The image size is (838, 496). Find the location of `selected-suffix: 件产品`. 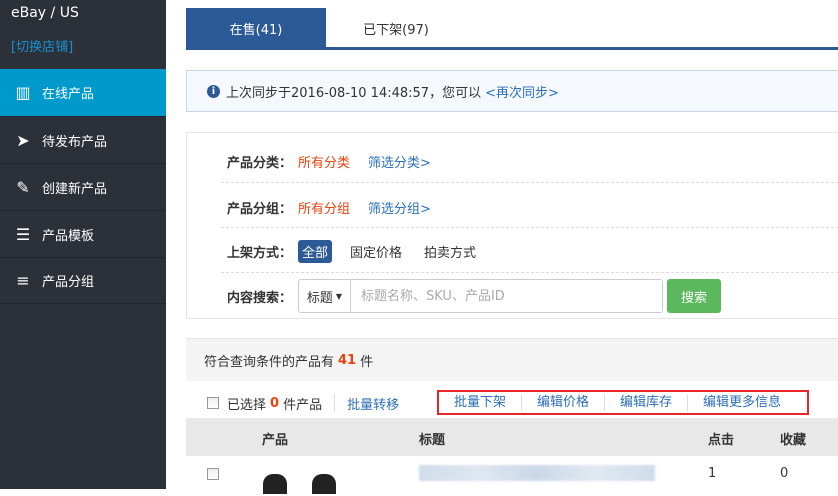

selected-suffix: 件产品 is located at coordinates (303, 405).